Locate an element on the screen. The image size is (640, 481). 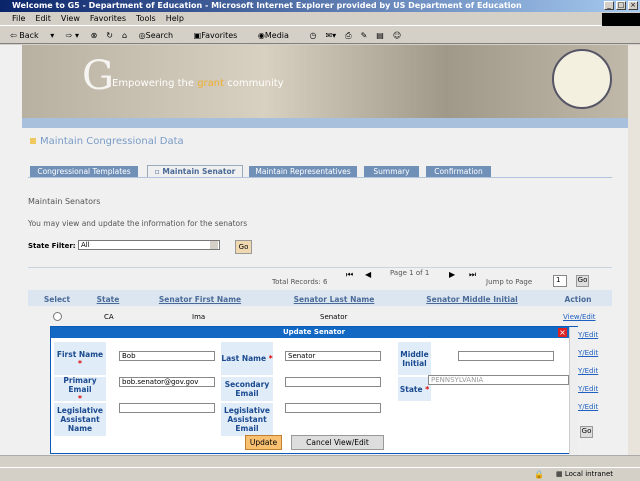
select-radio is located at coordinates (57, 316).